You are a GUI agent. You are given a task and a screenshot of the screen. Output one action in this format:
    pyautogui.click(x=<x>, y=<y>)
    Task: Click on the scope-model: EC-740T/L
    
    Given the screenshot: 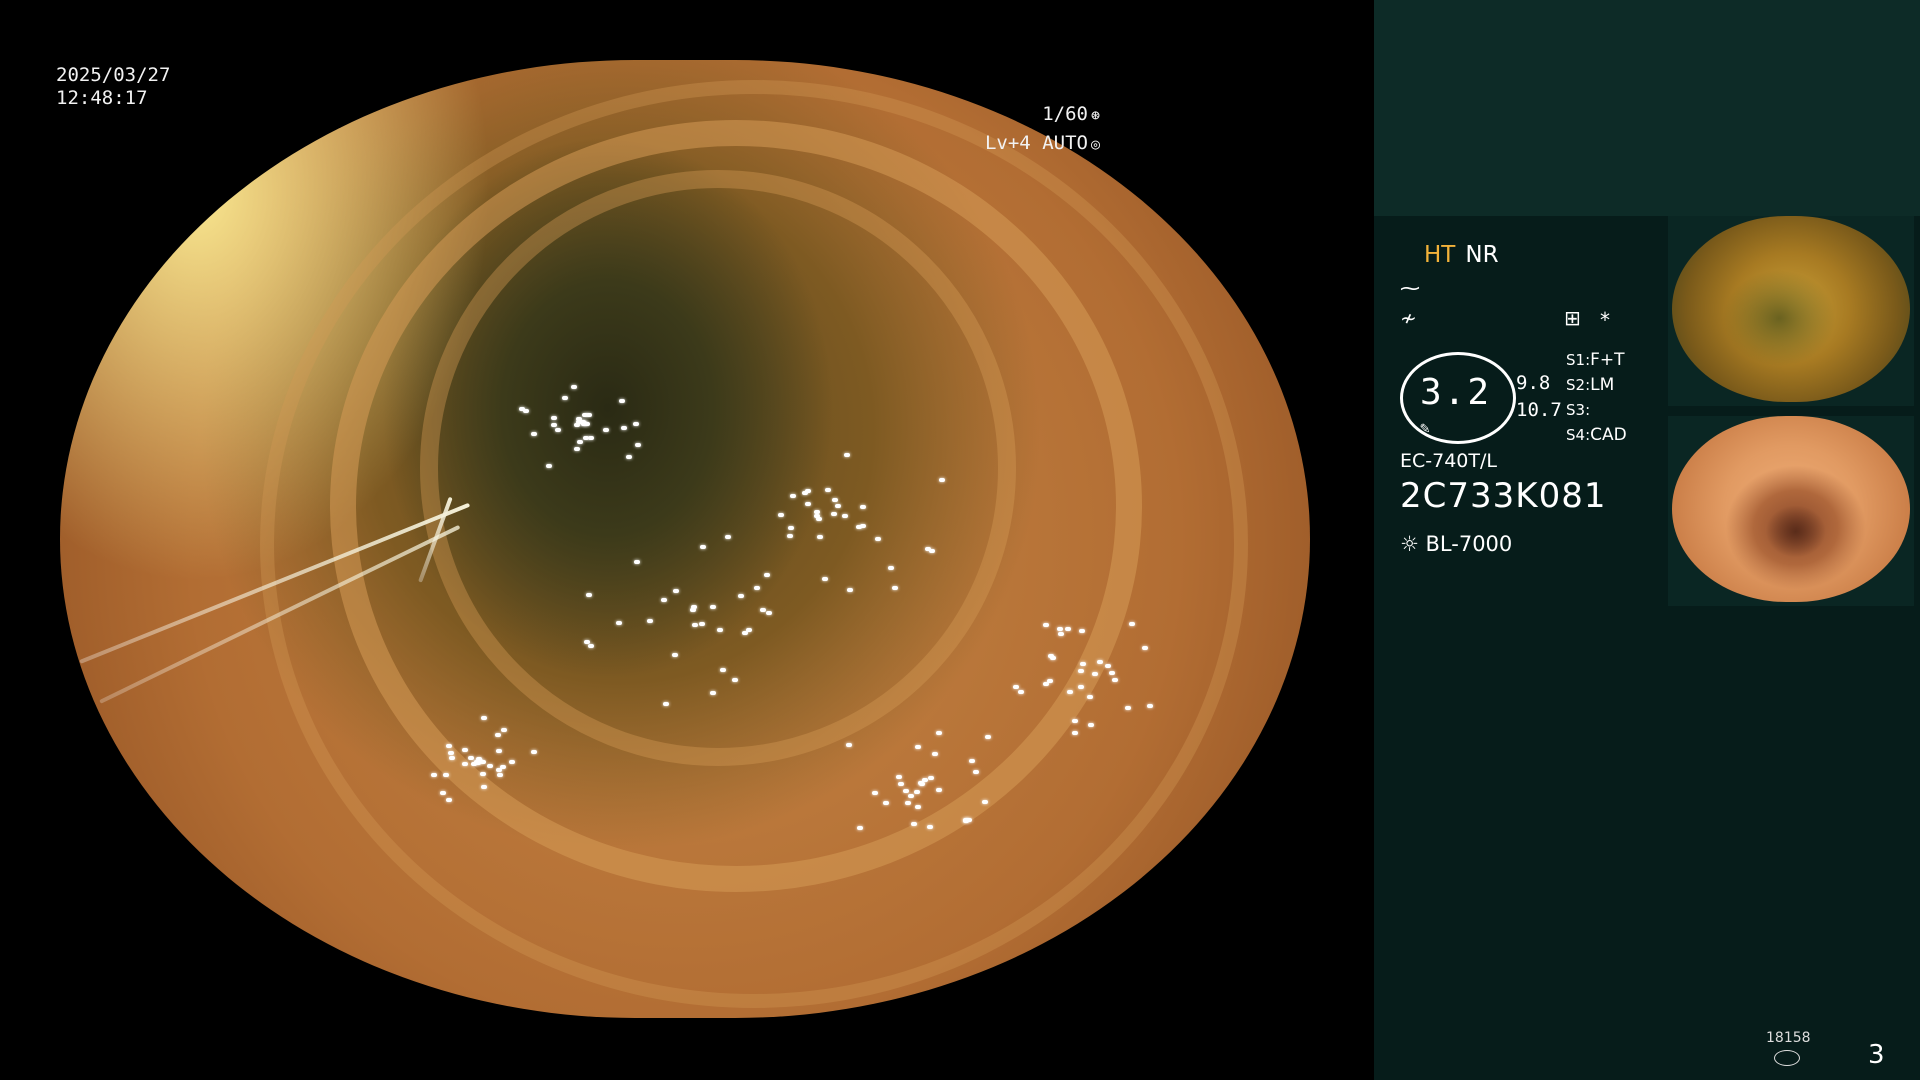 What is the action you would take?
    pyautogui.click(x=1448, y=461)
    